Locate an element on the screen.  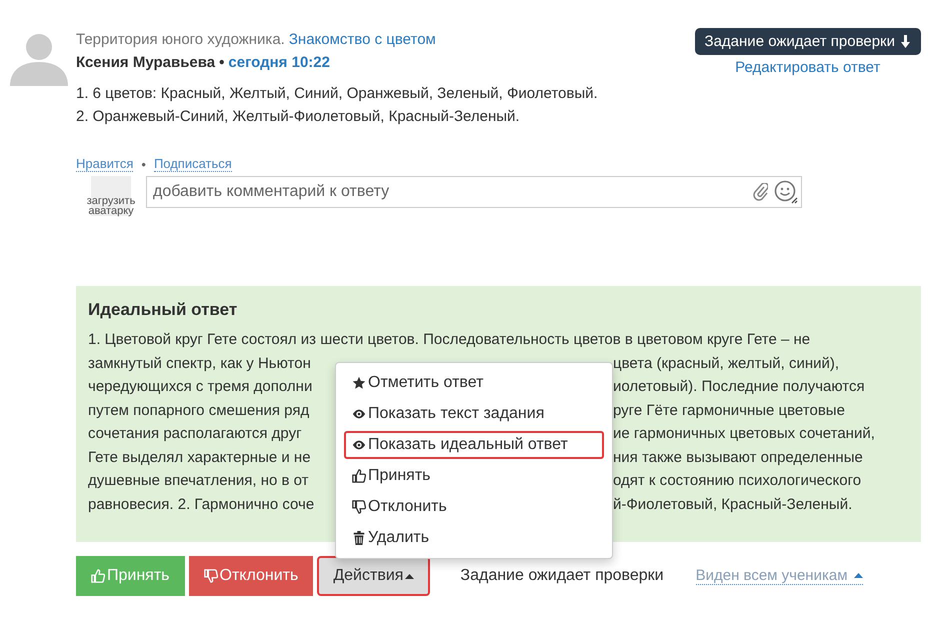
trash-icon is located at coordinates (359, 538).